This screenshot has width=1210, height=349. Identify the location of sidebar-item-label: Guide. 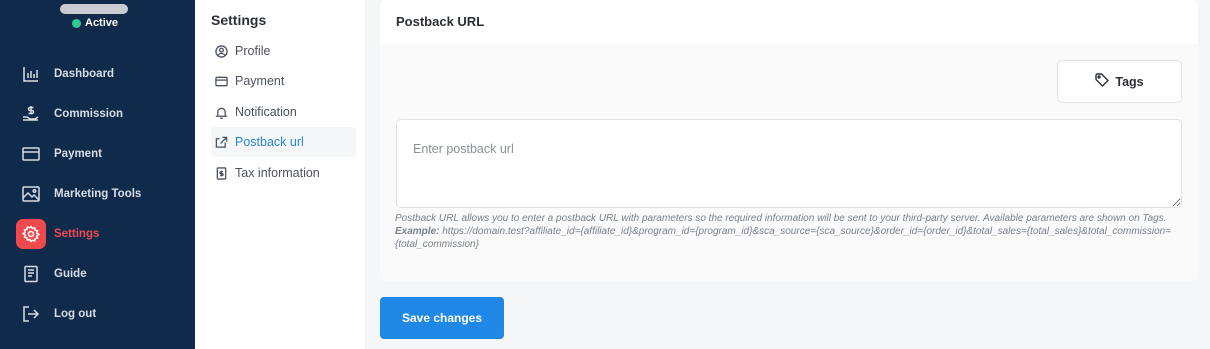
(70, 274).